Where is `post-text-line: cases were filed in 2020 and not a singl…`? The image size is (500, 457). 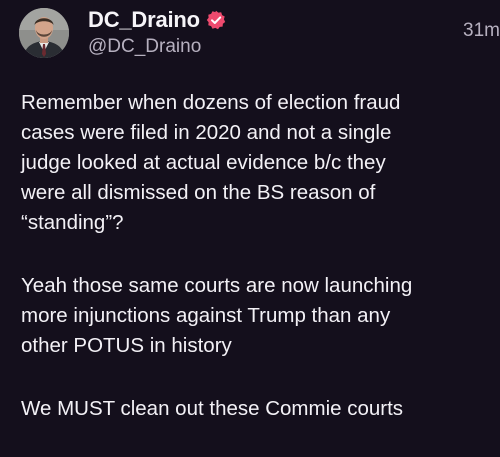 post-text-line: cases were filed in 2020 and not a singl… is located at coordinates (206, 132).